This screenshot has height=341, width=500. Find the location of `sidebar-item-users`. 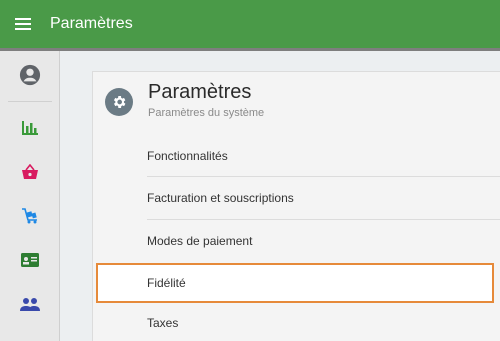

sidebar-item-users is located at coordinates (30, 304).